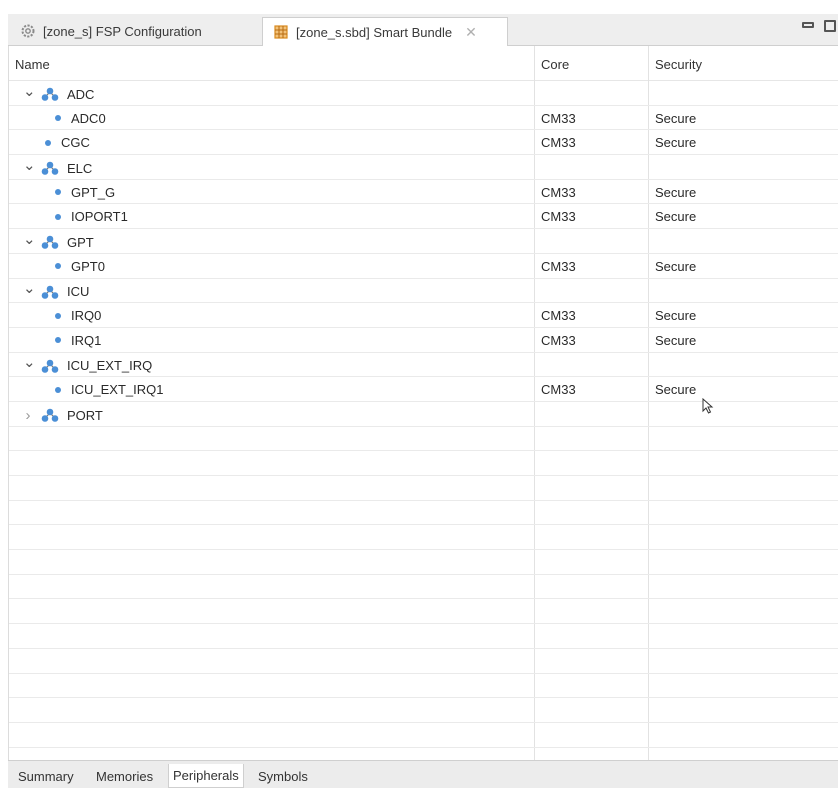 This screenshot has height=788, width=838. Describe the element at coordinates (423, 63) in the screenshot. I see `table-header: Name Core Security` at that location.